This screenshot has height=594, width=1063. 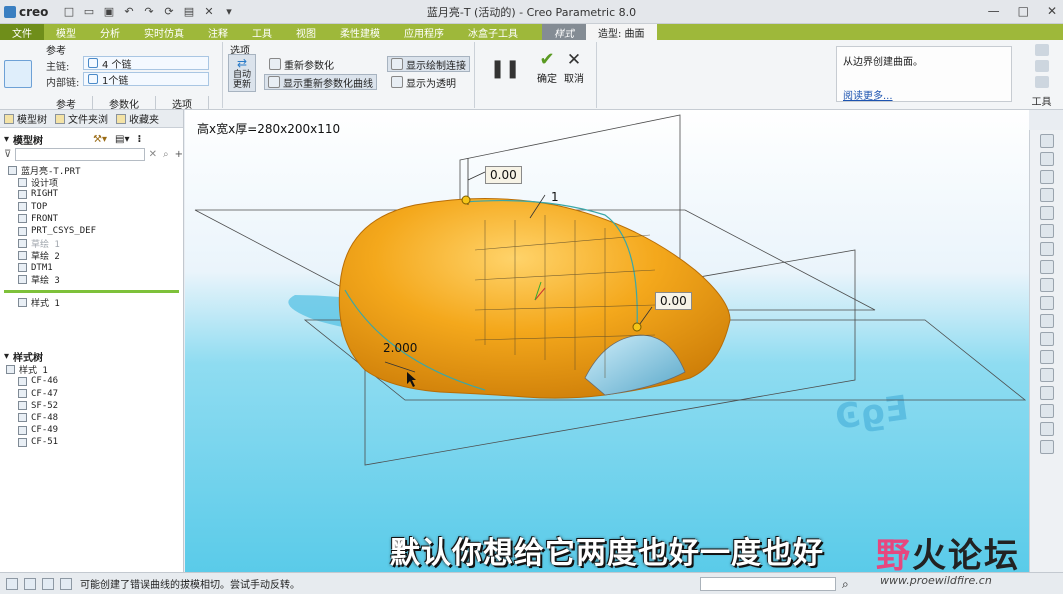 I want to click on pause-icon: ❚❚, so click(x=505, y=68).